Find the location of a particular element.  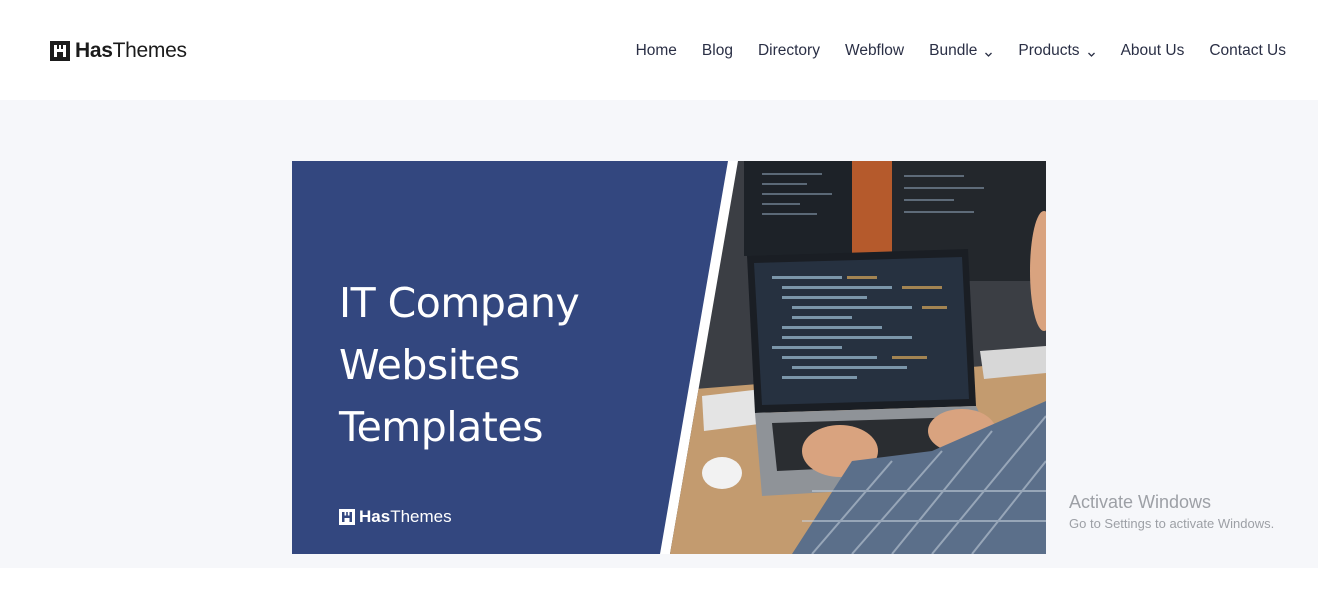

nav-directory: Directory is located at coordinates (789, 51).